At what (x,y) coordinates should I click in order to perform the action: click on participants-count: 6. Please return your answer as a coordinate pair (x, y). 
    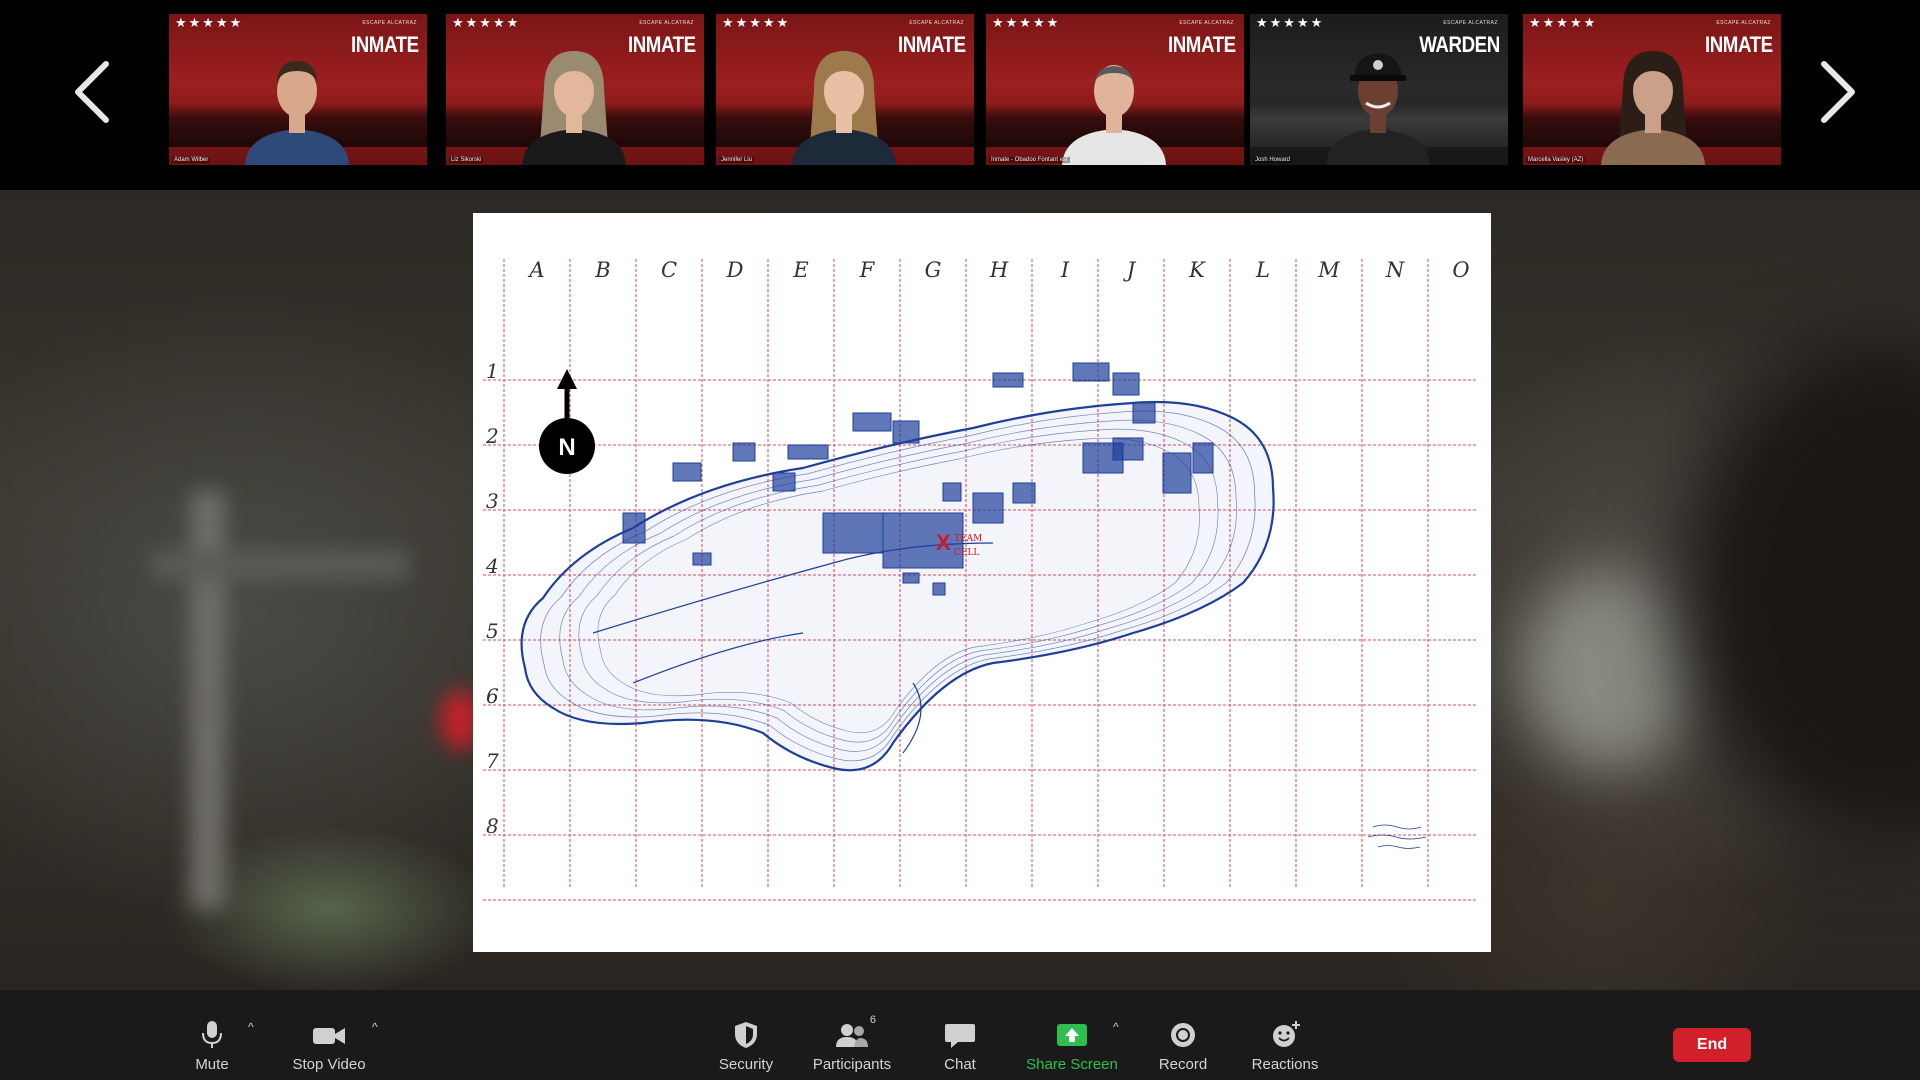
    Looking at the image, I should click on (872, 1020).